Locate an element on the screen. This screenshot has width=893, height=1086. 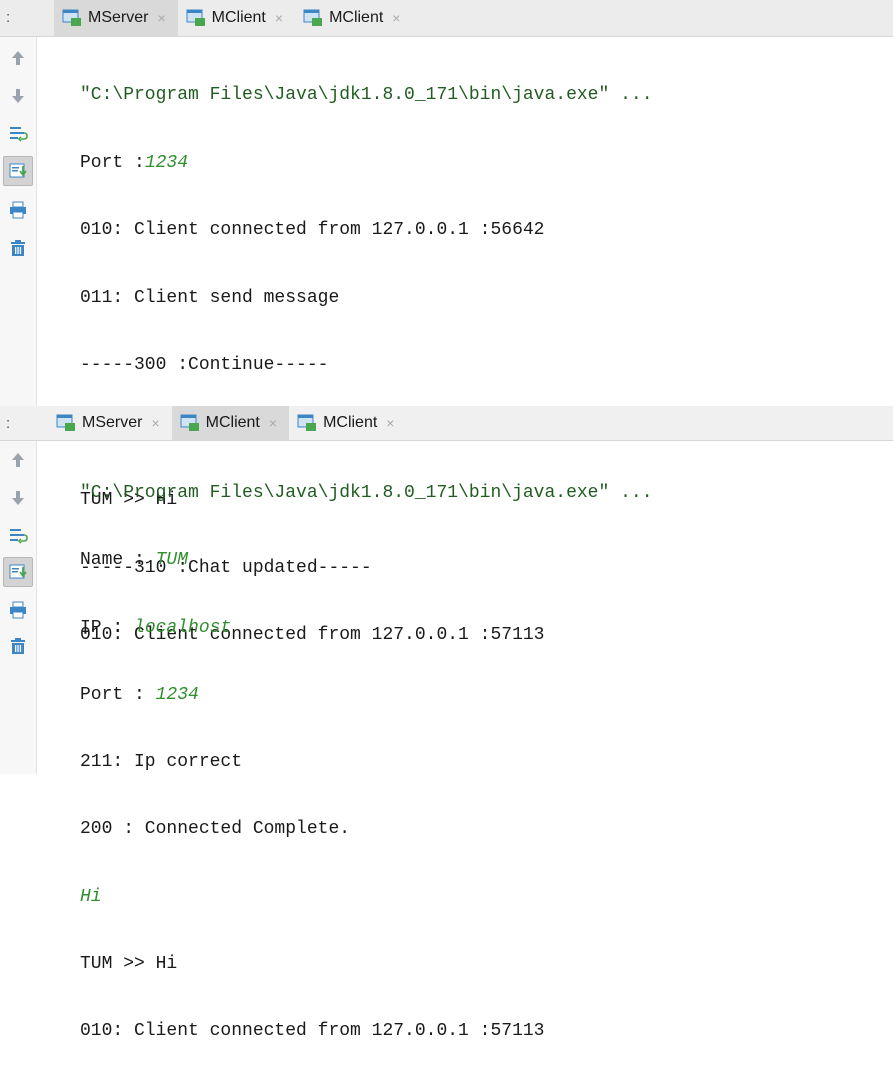
console-line: IP : localhost is located at coordinates (483, 628).